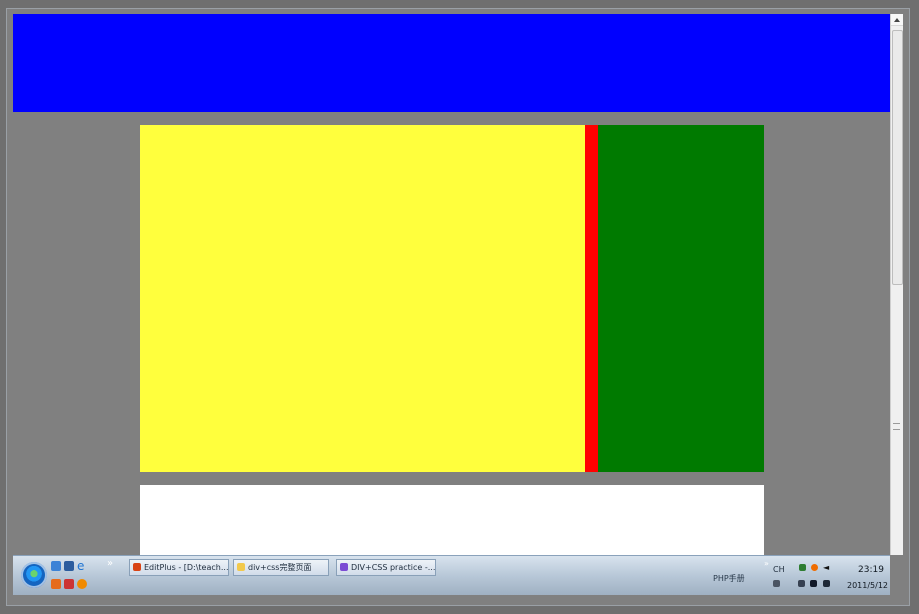  I want to click on show-desktop-icon, so click(56, 566).